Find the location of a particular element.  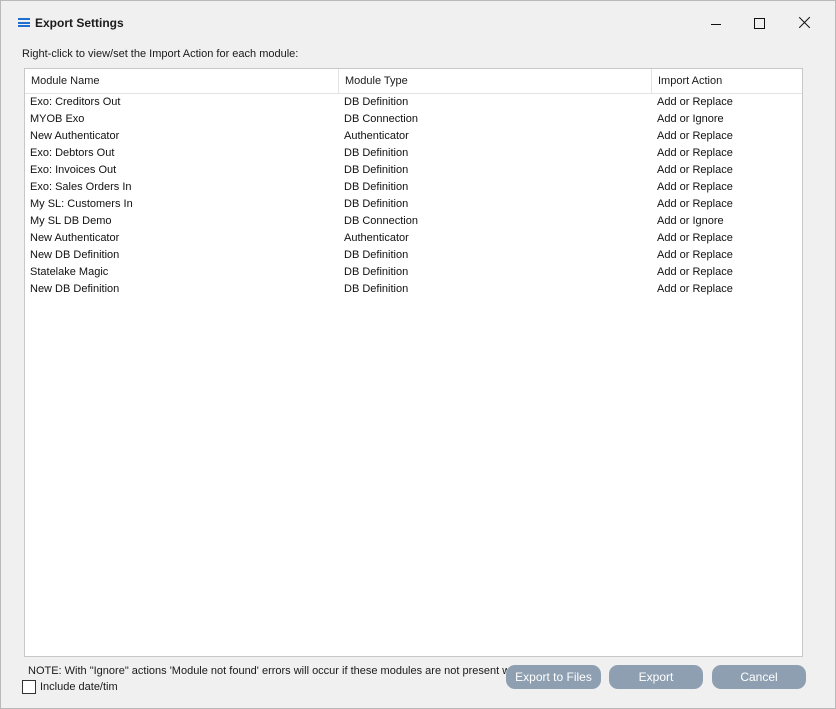

export-button: Export is located at coordinates (656, 677).